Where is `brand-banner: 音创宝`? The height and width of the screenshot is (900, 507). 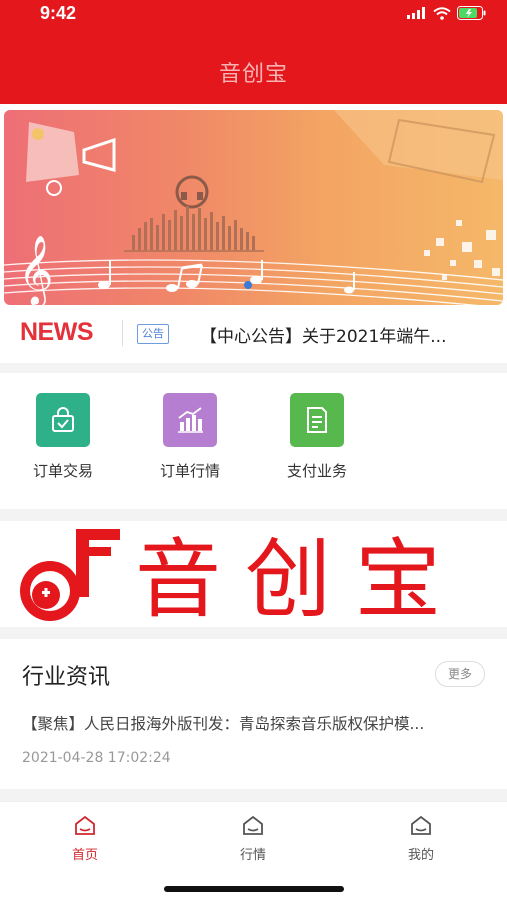
brand-banner: 音创宝 is located at coordinates (253, 575).